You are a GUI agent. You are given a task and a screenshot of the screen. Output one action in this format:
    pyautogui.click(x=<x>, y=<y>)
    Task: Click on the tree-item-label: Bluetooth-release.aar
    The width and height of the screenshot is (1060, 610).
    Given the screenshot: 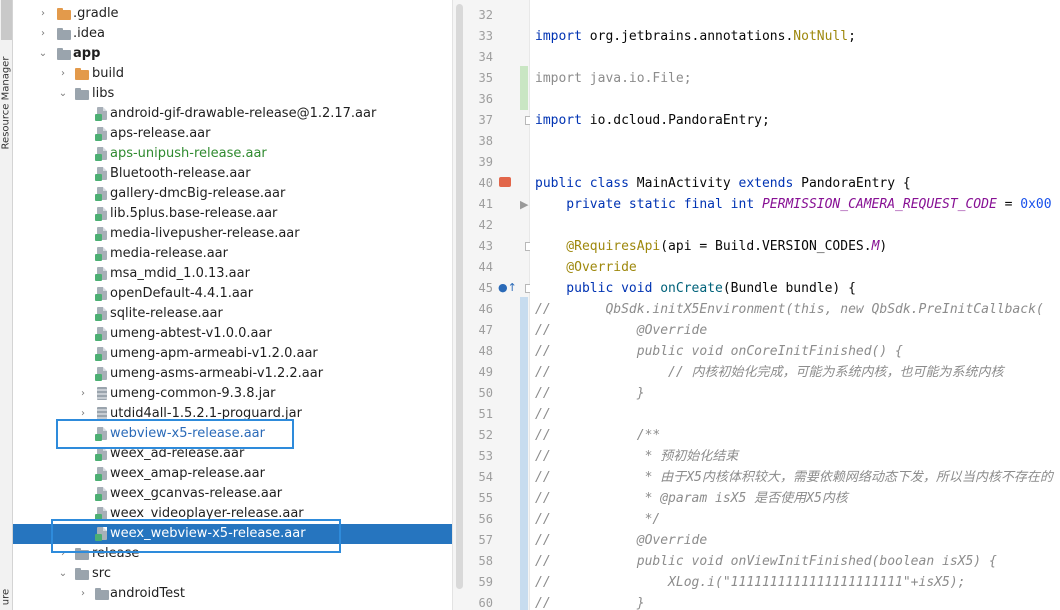 What is the action you would take?
    pyautogui.click(x=180, y=173)
    